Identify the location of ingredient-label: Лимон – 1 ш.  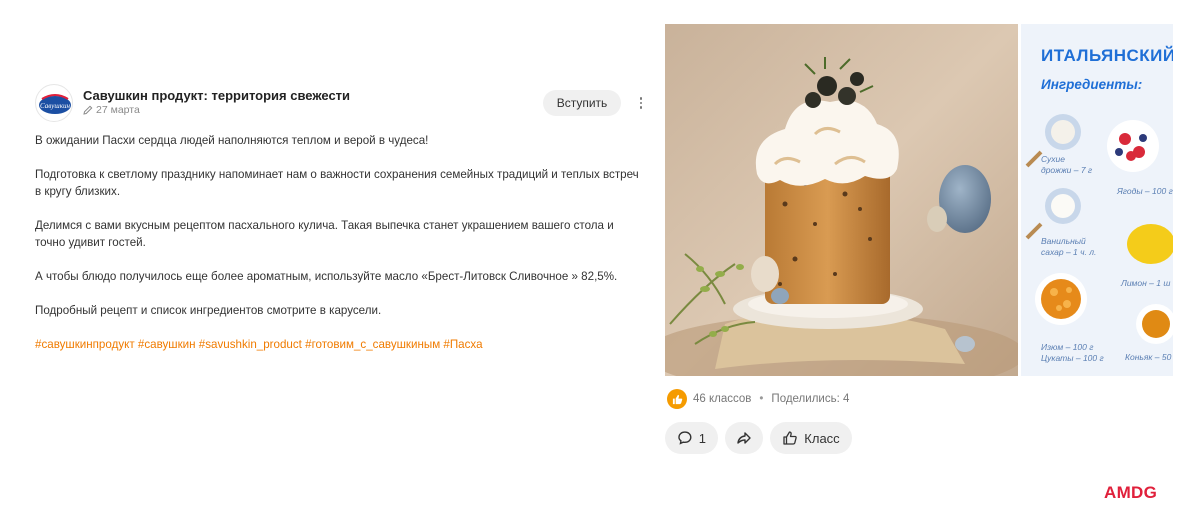
(1146, 283).